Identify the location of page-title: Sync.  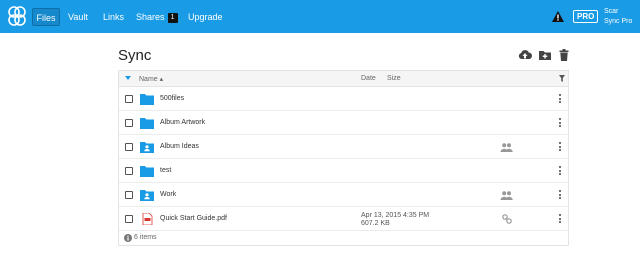
(135, 55).